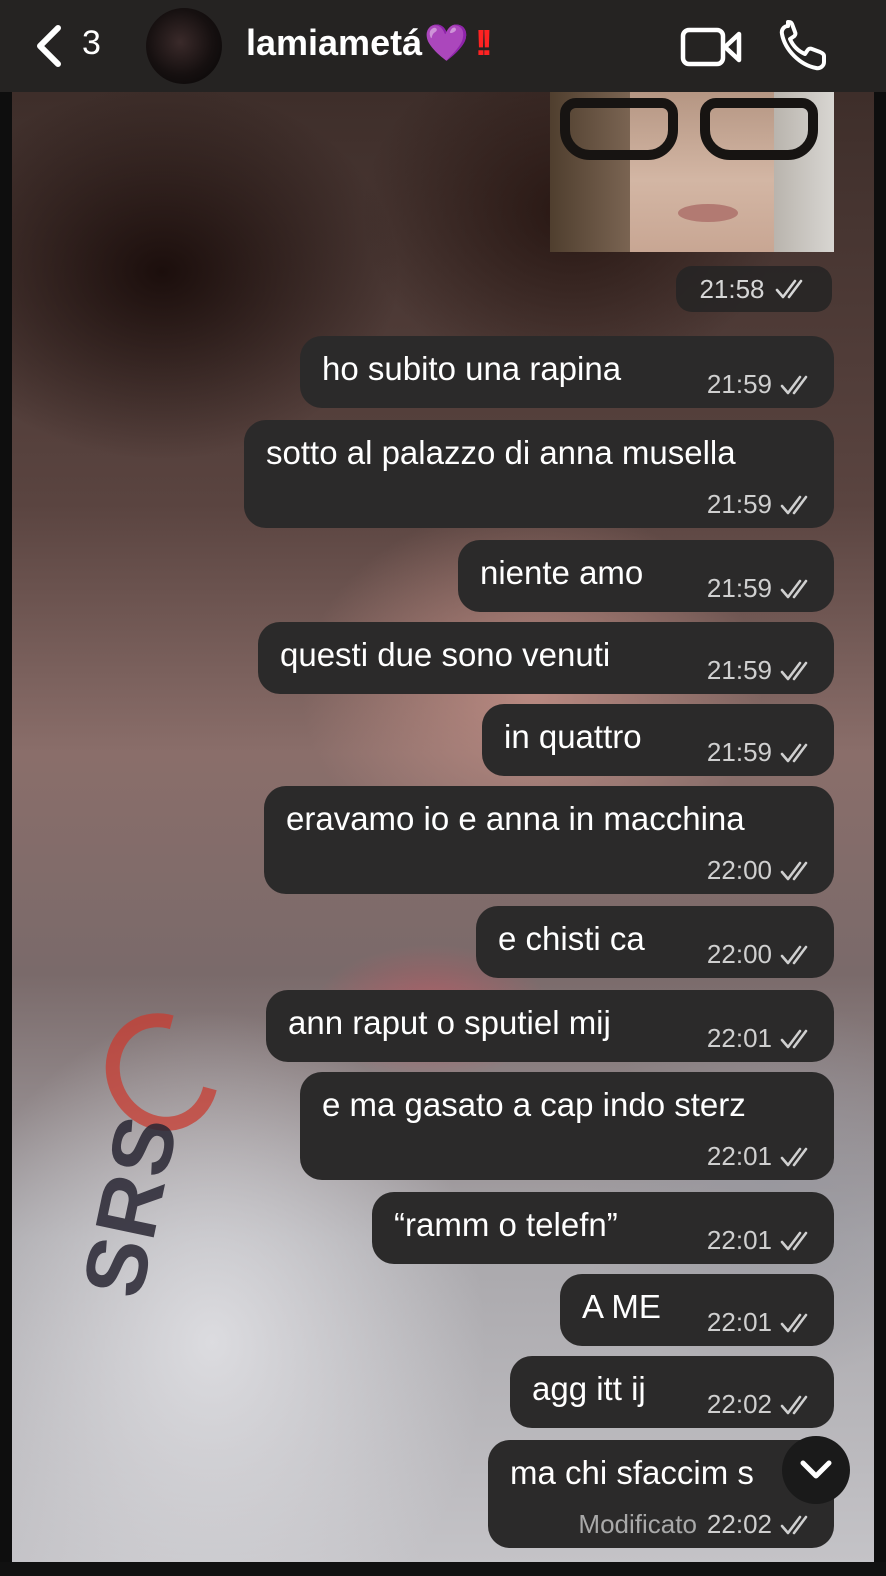  I want to click on wallpaper-logo: SRS, so click(130, 1206).